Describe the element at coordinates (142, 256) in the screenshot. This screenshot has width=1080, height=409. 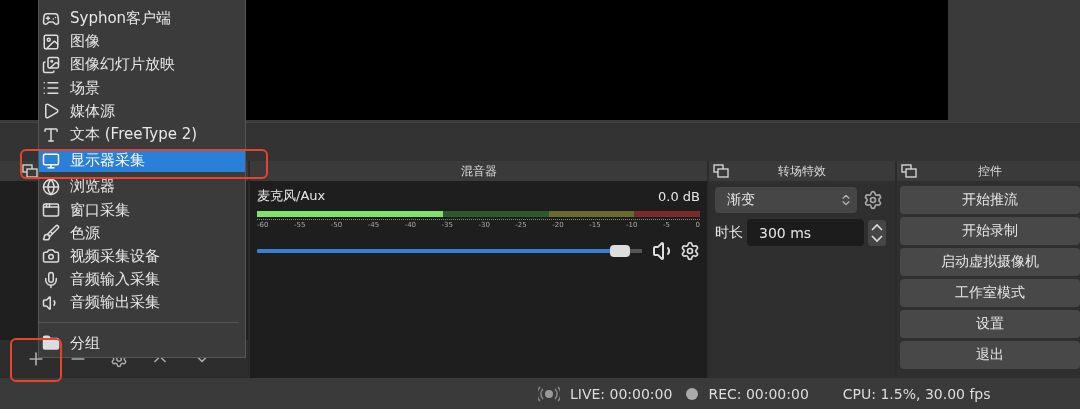
I see `menu-item: 视频采集设备` at that location.